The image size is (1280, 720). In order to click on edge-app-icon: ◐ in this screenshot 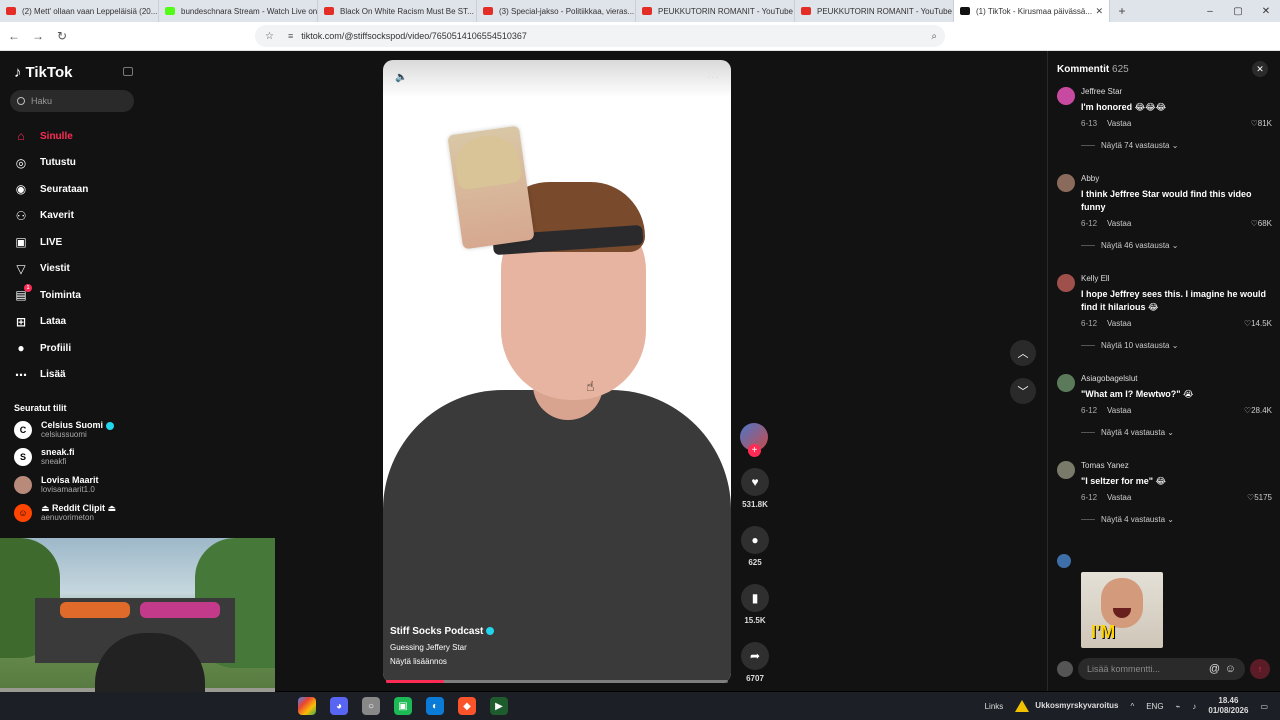, I will do `click(435, 706)`.